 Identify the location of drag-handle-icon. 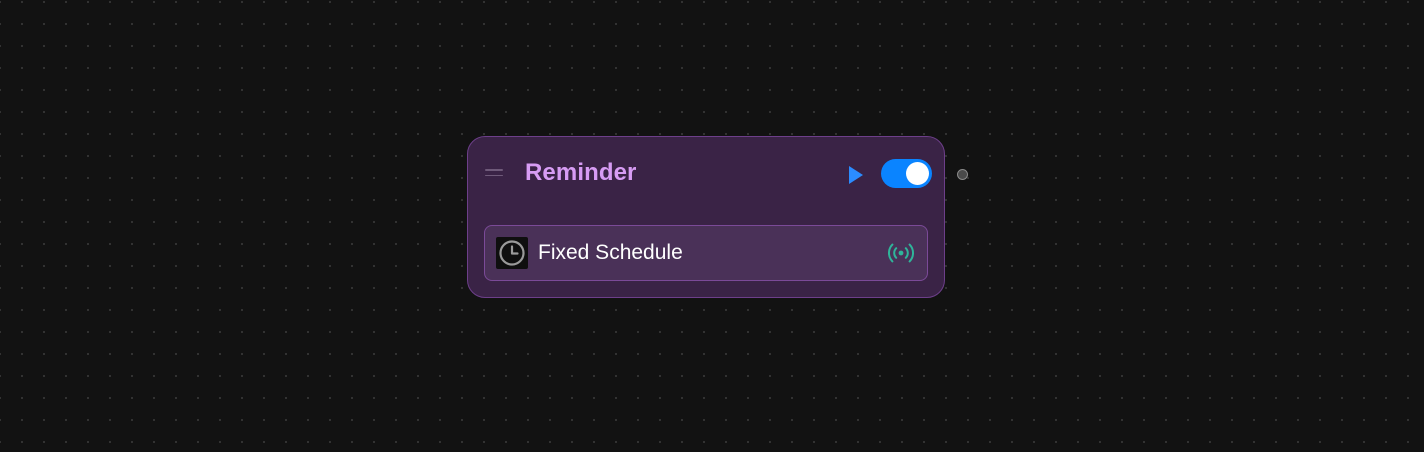
(494, 173).